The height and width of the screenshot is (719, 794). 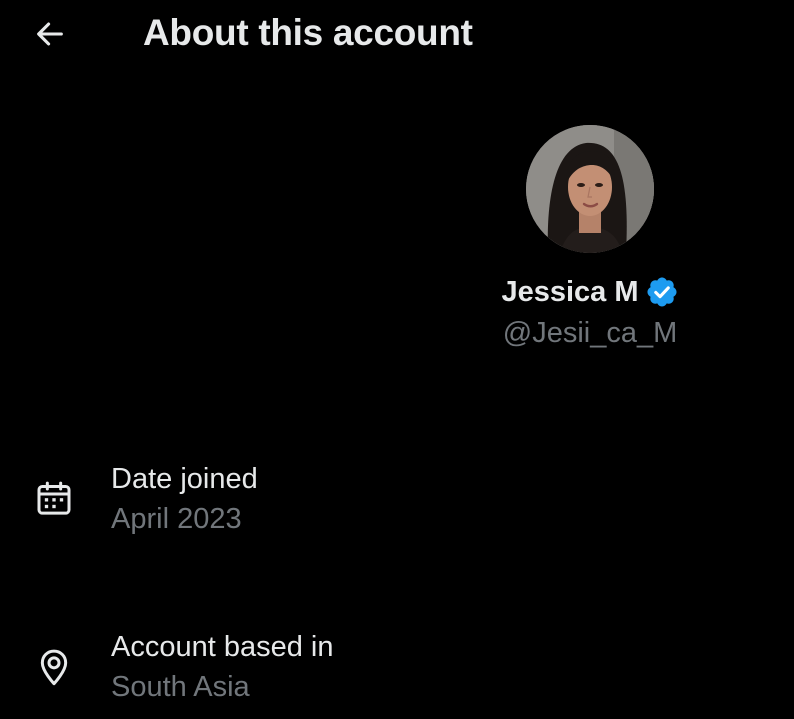 I want to click on page-title: About this account, so click(x=308, y=32).